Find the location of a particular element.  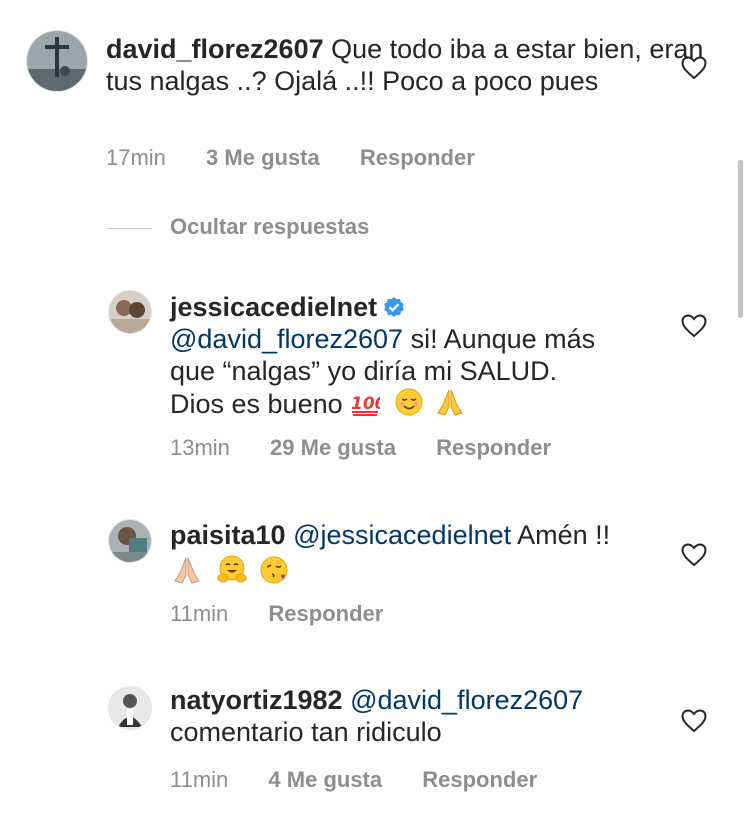

reply-body: comentario tan ridiculo is located at coordinates (306, 732).